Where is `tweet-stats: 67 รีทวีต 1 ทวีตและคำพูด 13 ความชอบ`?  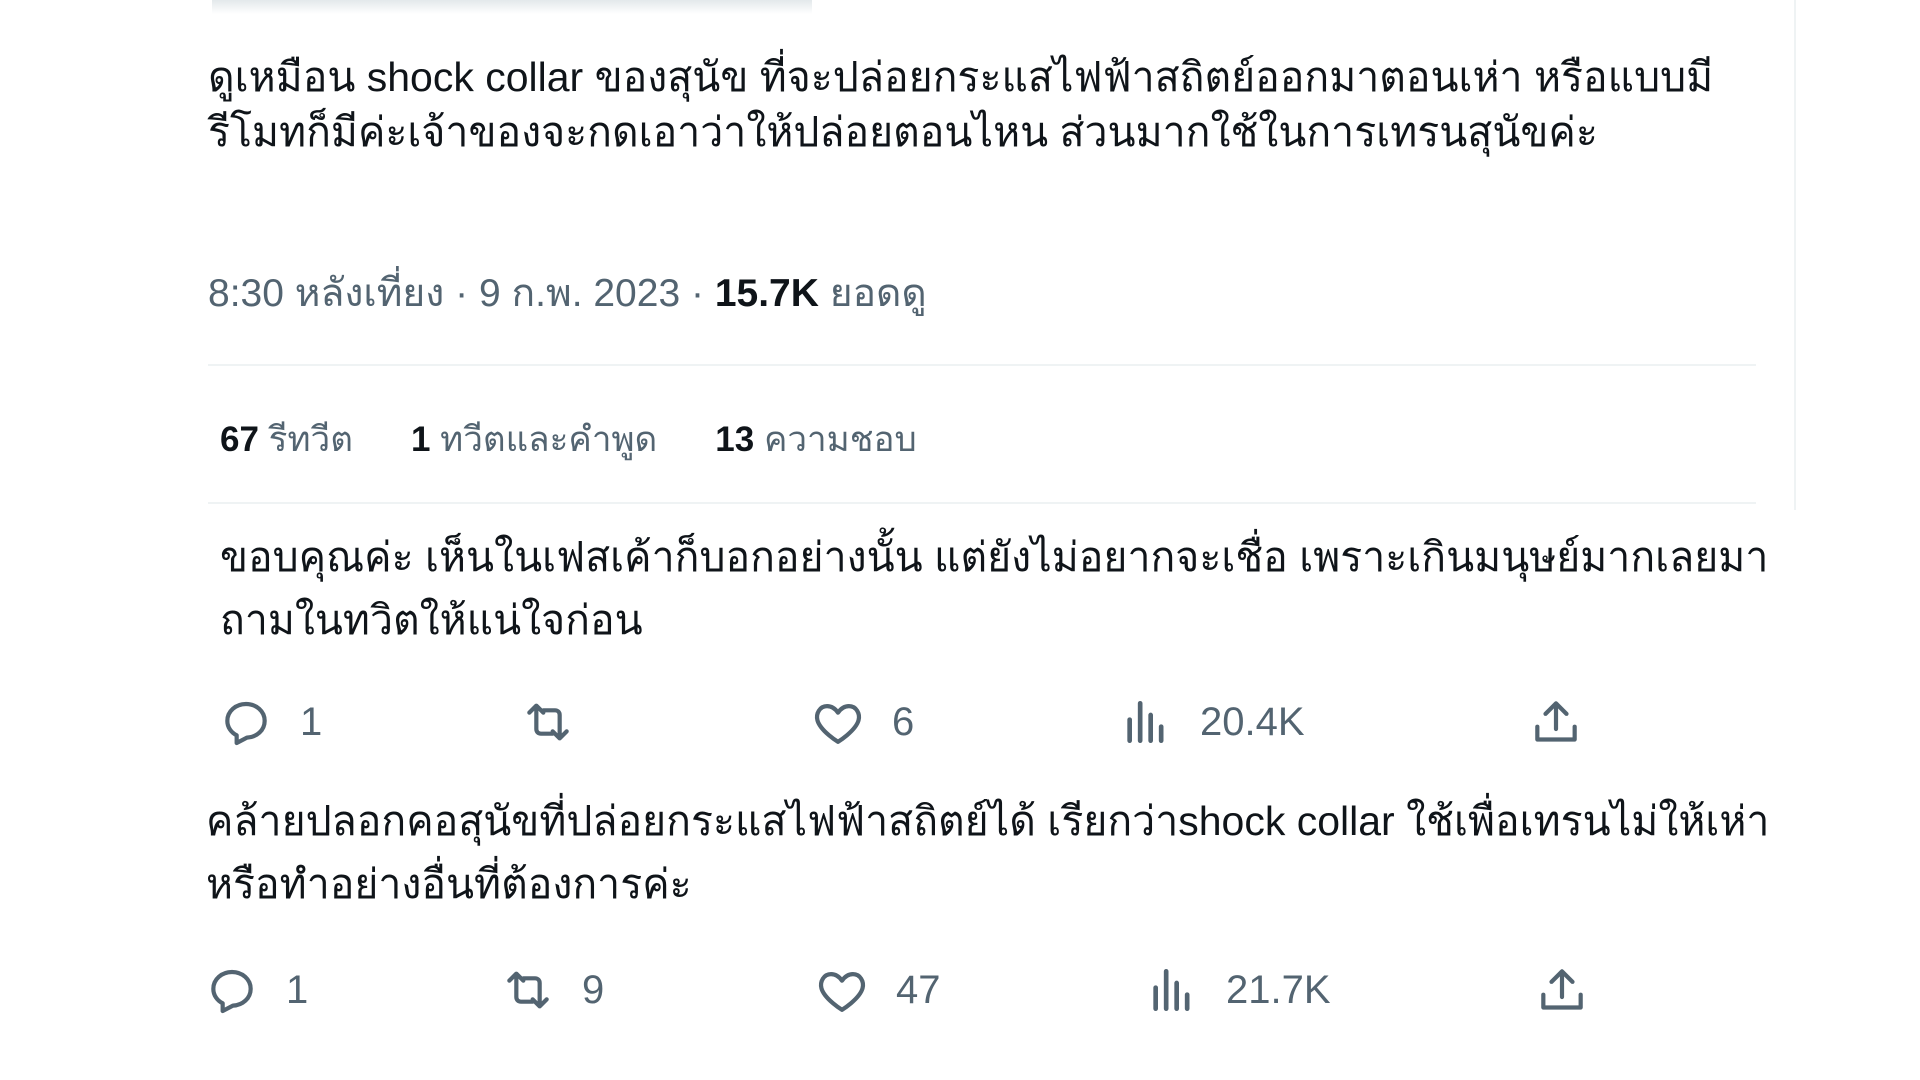 tweet-stats: 67 รีทวีต 1 ทวีตและคำพูด 13 ความชอบ is located at coordinates (568, 439).